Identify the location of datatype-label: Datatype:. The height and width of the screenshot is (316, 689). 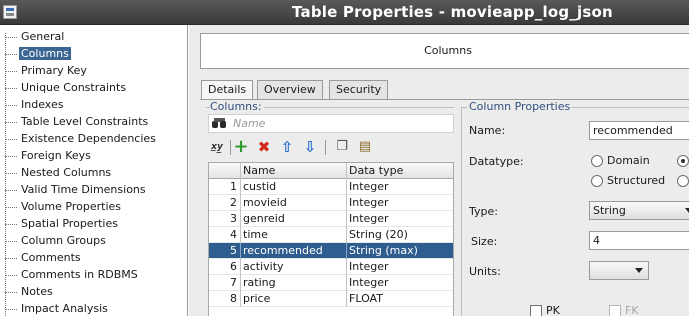
(496, 161).